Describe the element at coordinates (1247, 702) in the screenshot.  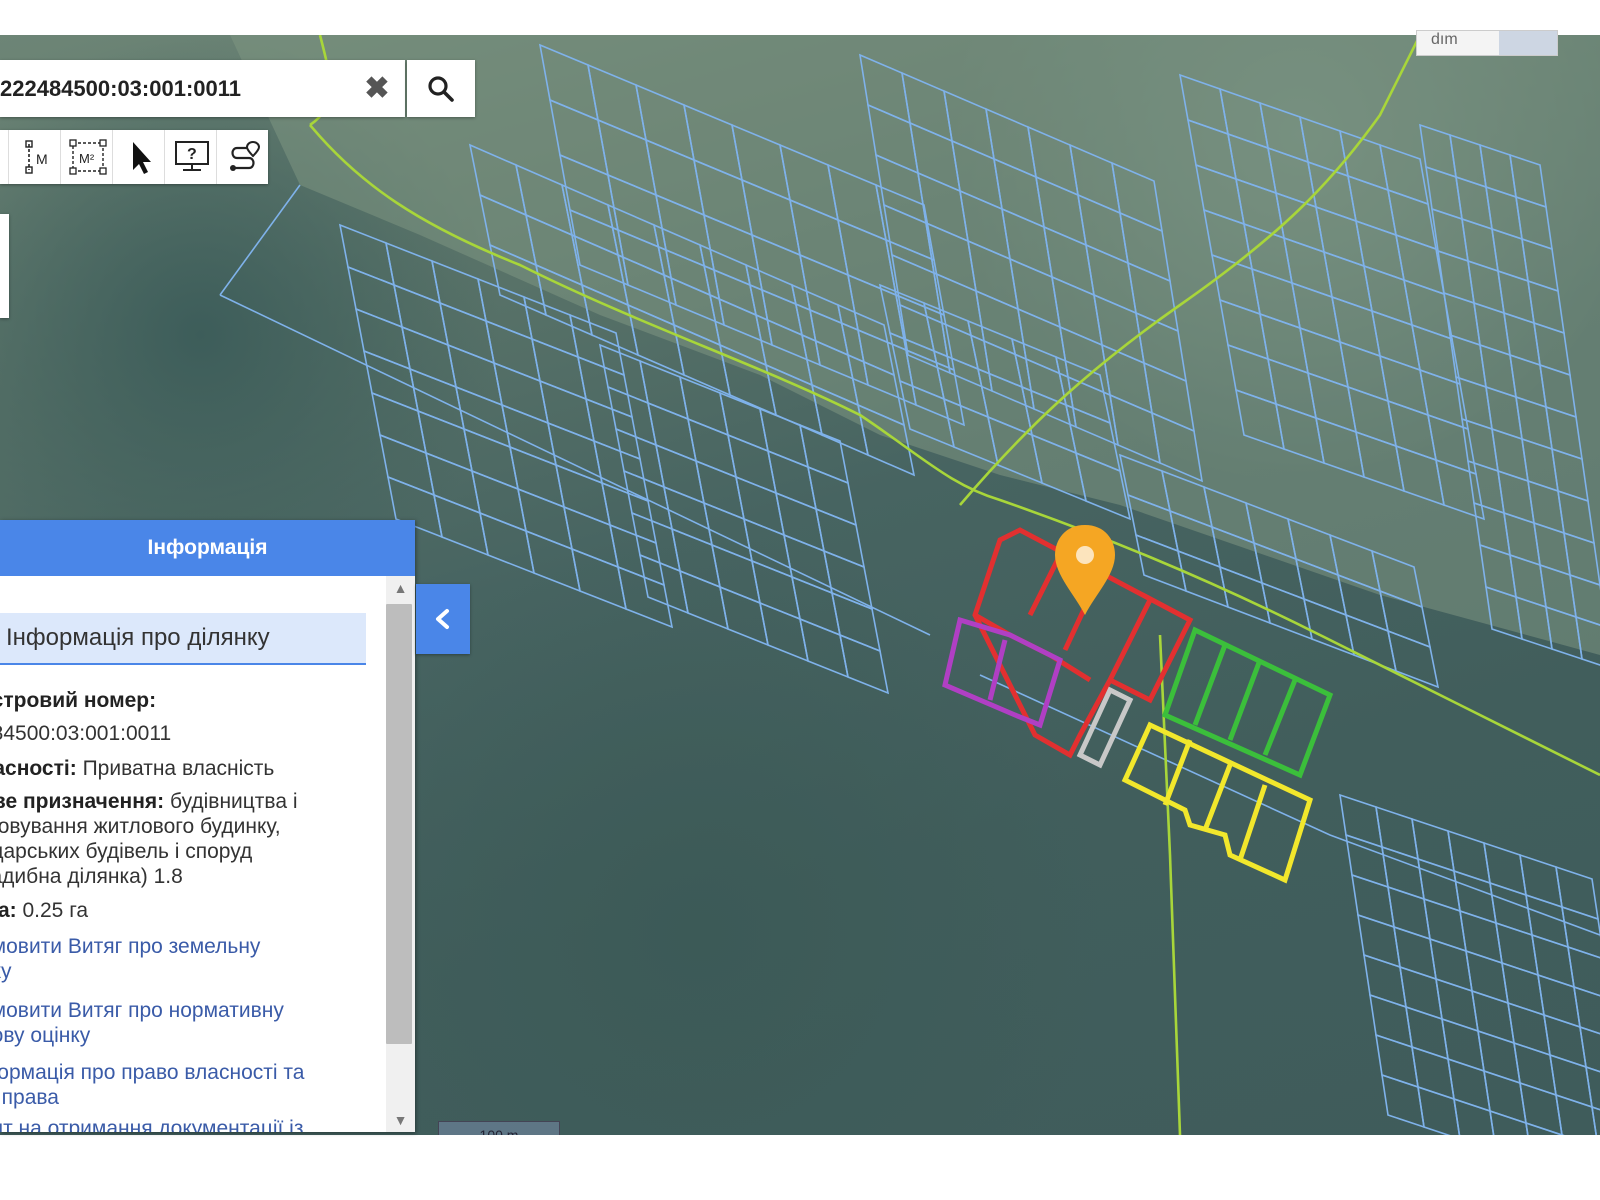
I see `parcels-green` at that location.